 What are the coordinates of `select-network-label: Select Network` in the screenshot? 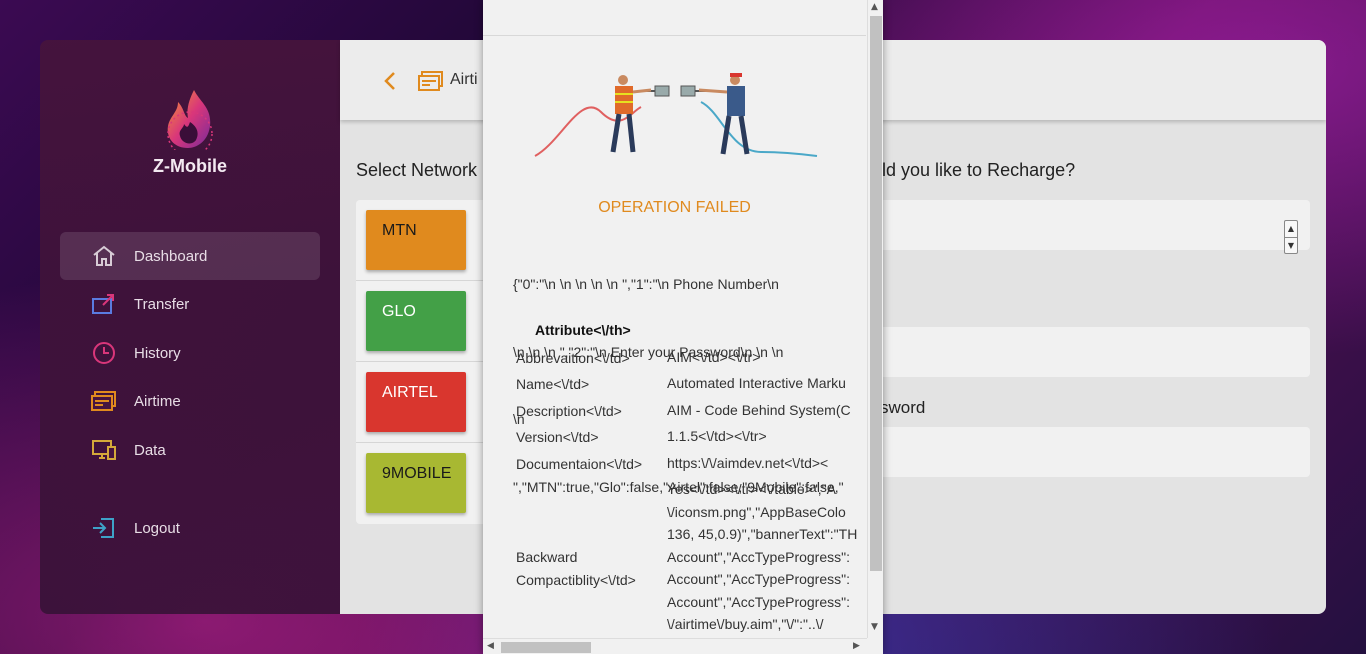 It's located at (417, 170).